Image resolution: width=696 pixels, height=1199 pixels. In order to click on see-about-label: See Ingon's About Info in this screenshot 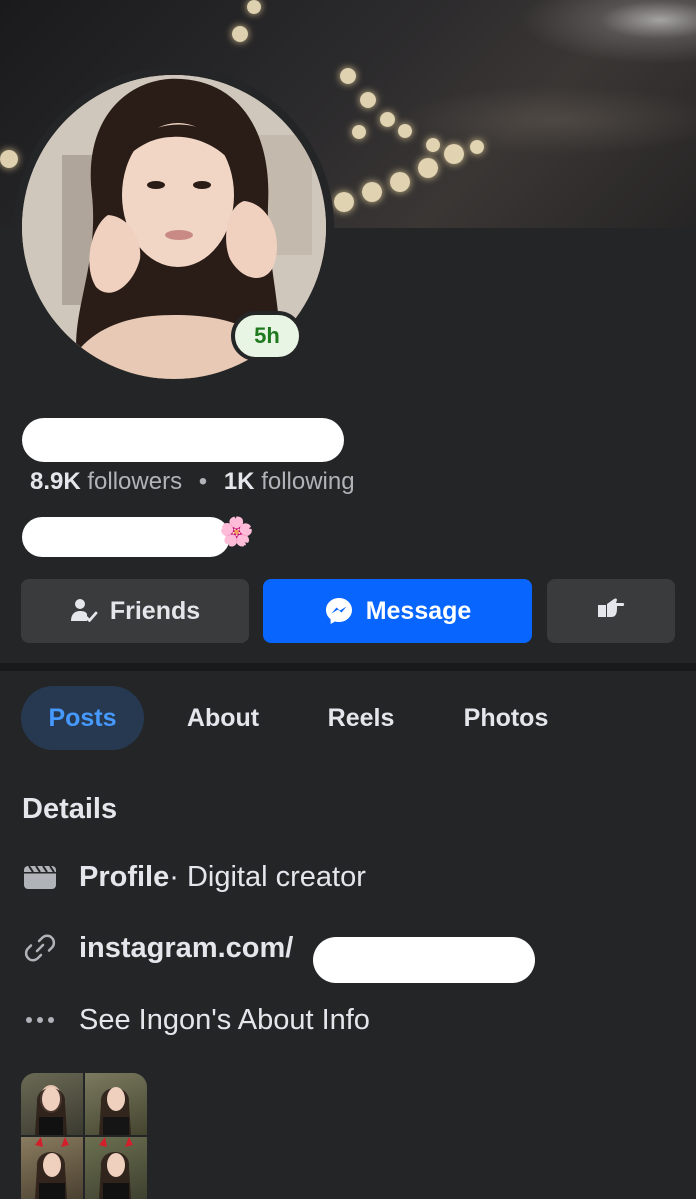, I will do `click(224, 1019)`.